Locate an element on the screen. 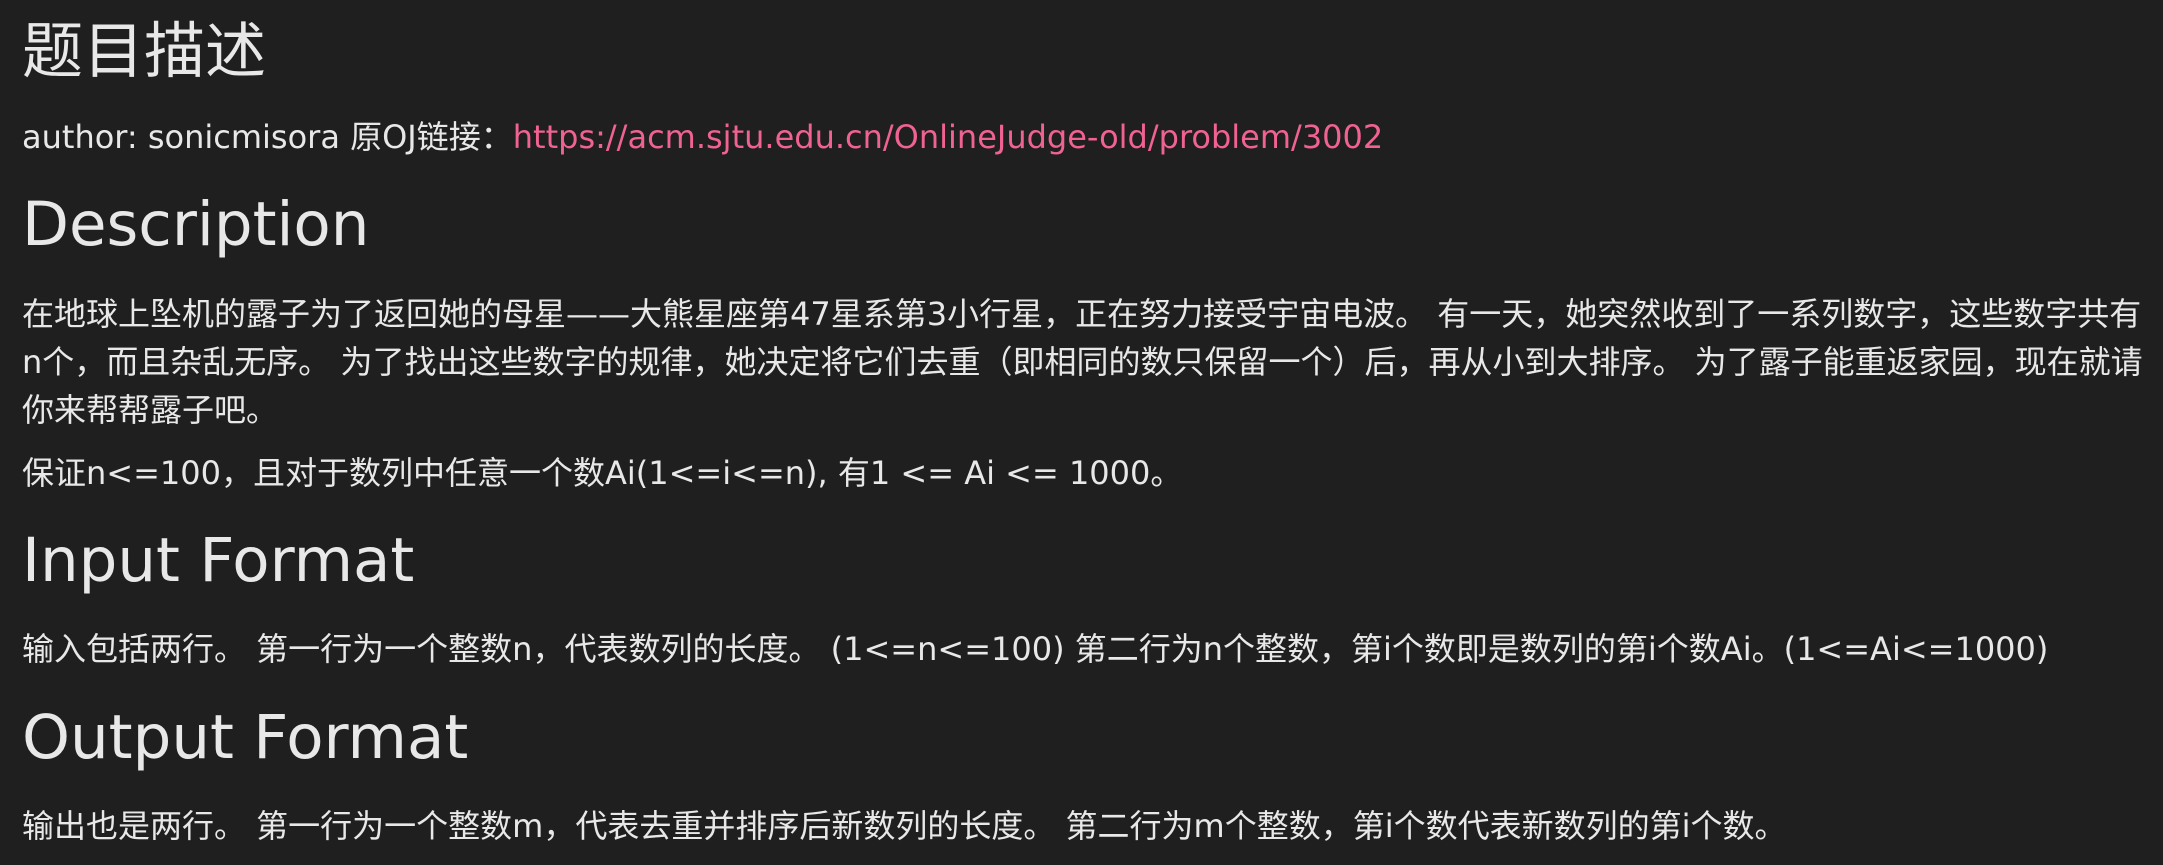 This screenshot has height=865, width=2163. description-heading: Description is located at coordinates (196, 224).